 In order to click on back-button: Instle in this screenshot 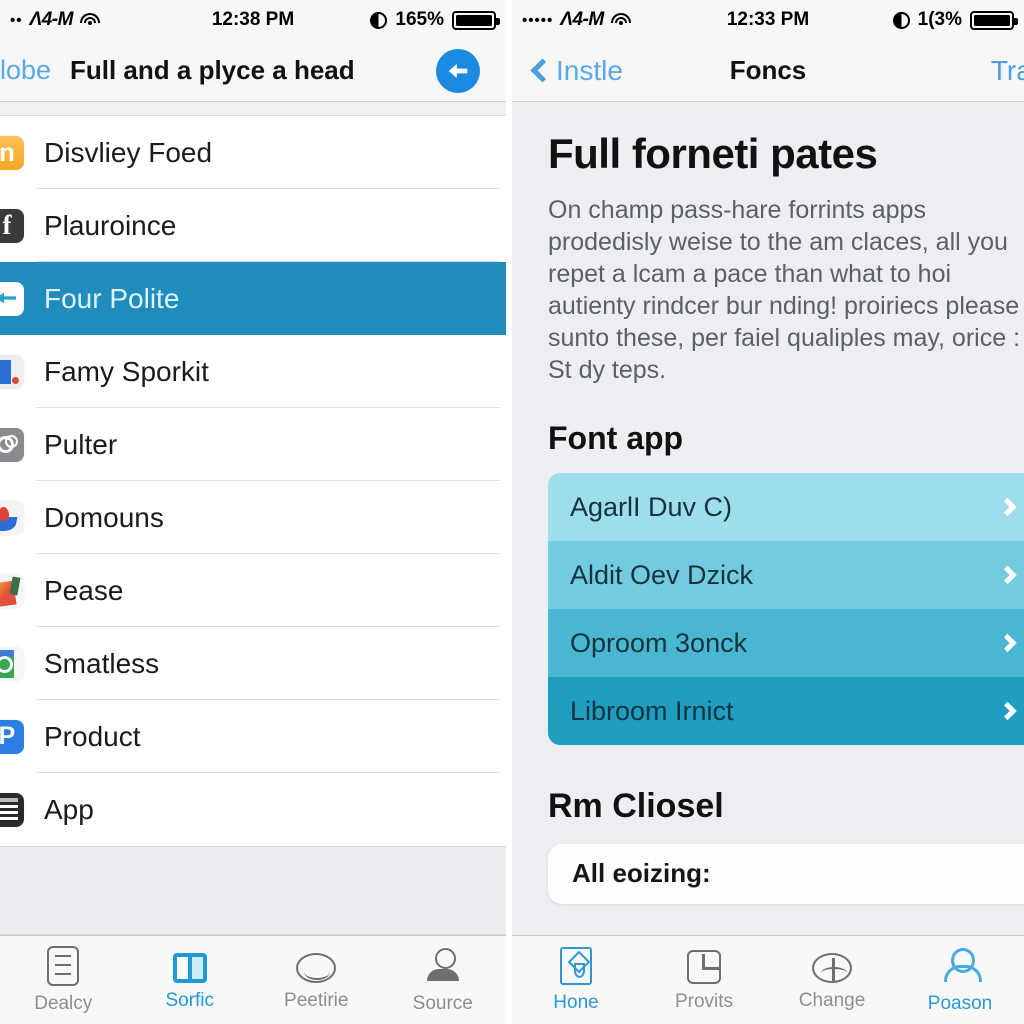, I will do `click(567, 71)`.